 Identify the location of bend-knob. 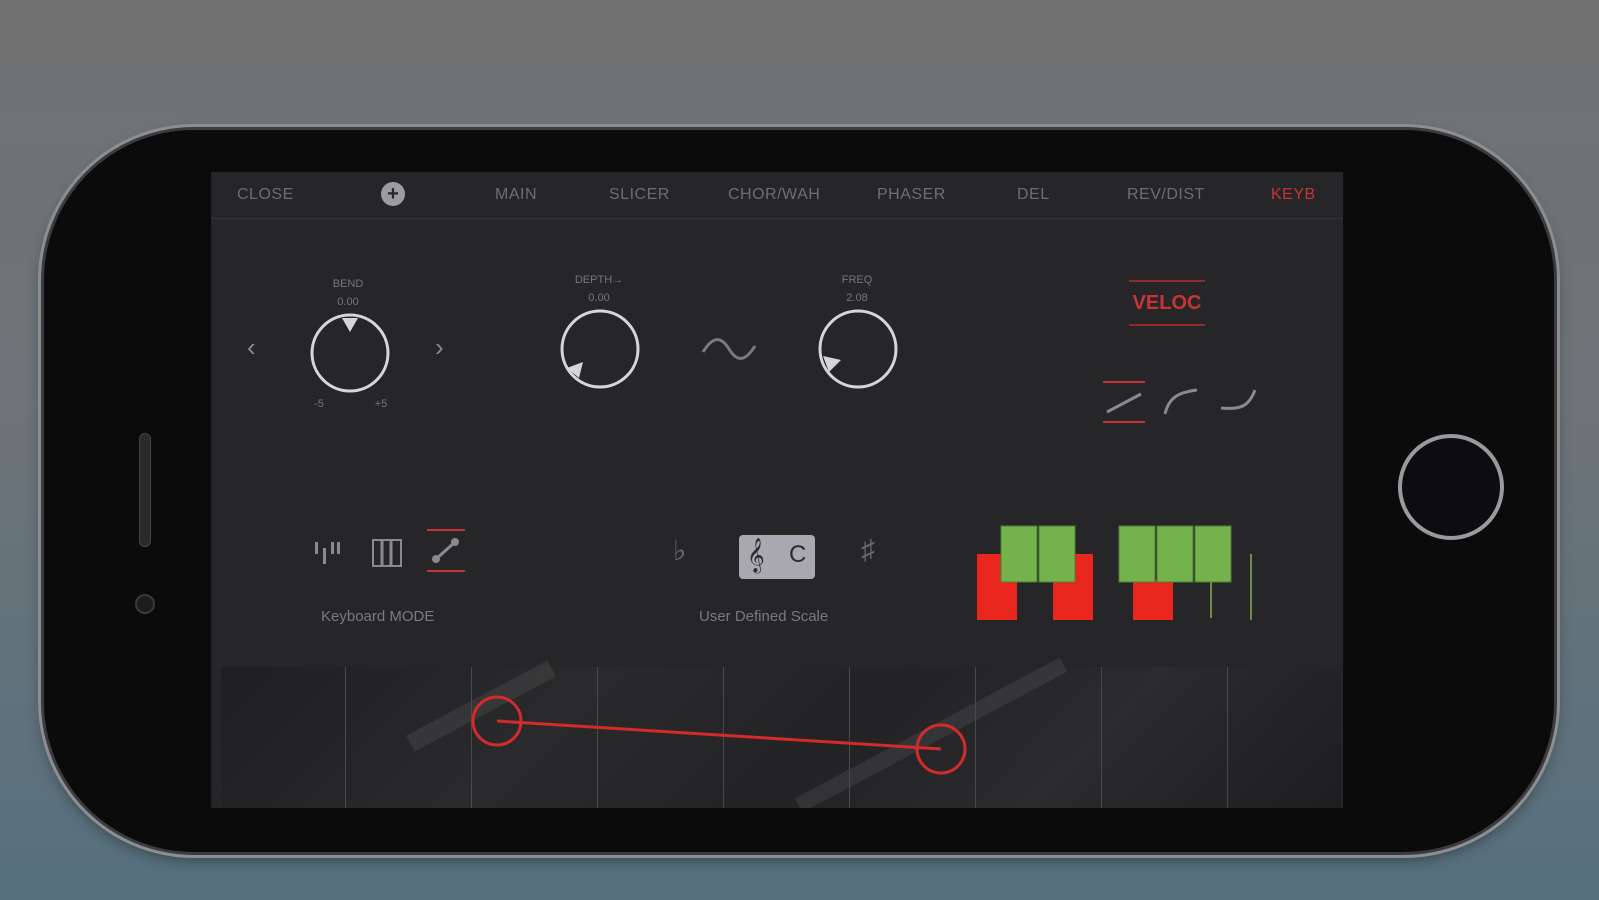
(350, 353).